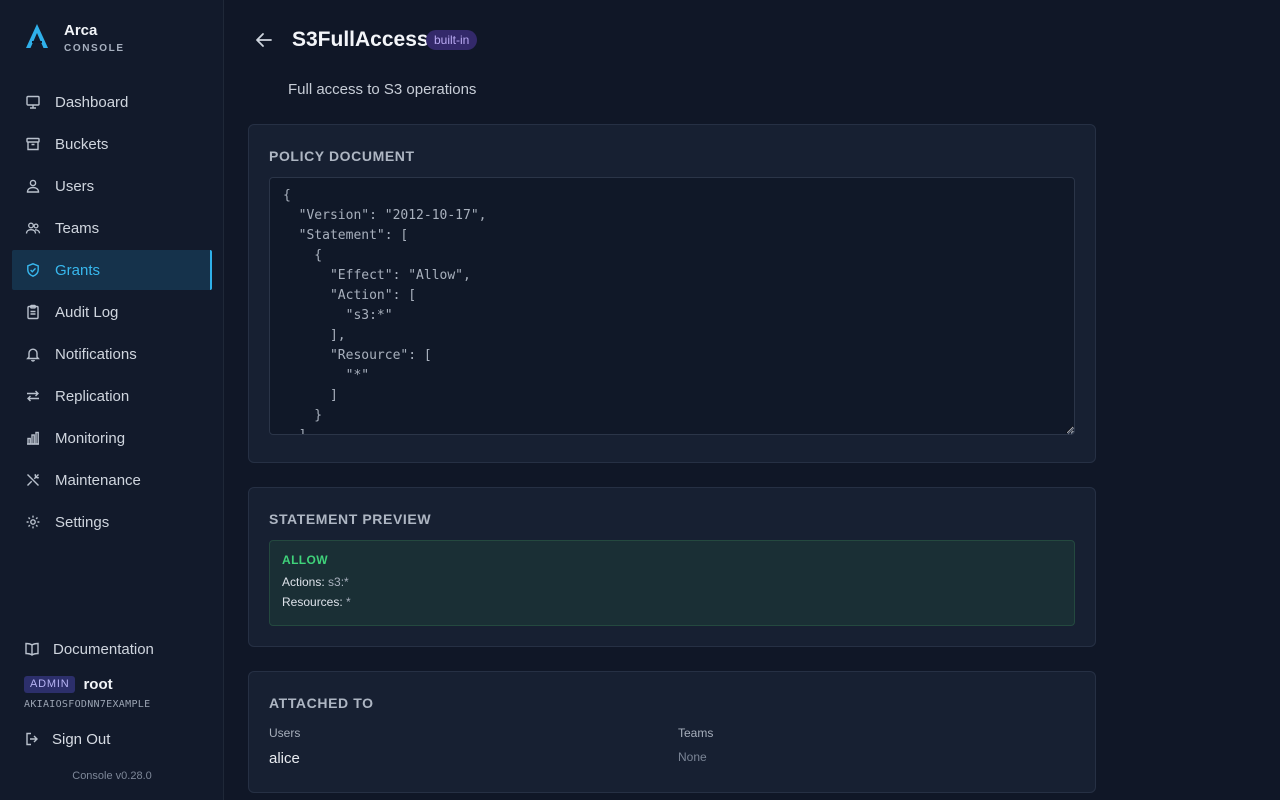  What do you see at coordinates (695, 745) in the screenshot?
I see `attached-teams: Teams None` at bounding box center [695, 745].